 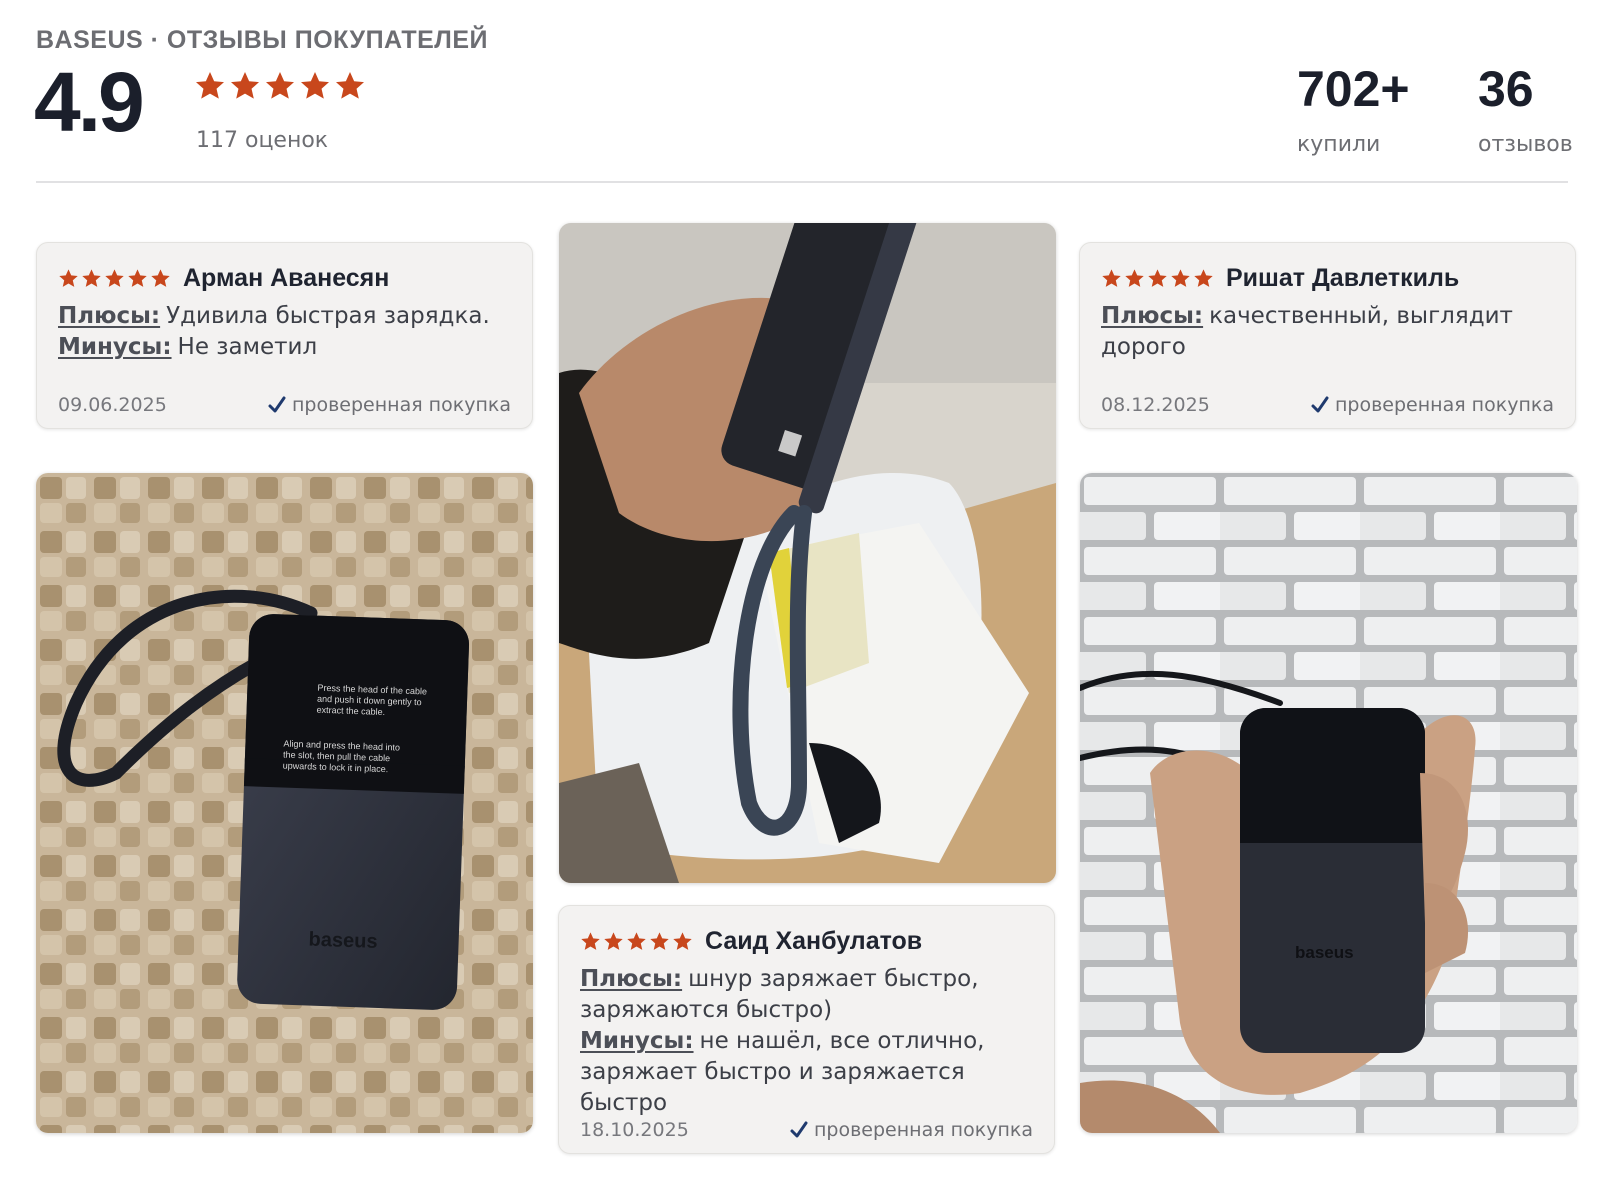 What do you see at coordinates (247, 347) in the screenshot?
I see `minus-text: Не заметил` at bounding box center [247, 347].